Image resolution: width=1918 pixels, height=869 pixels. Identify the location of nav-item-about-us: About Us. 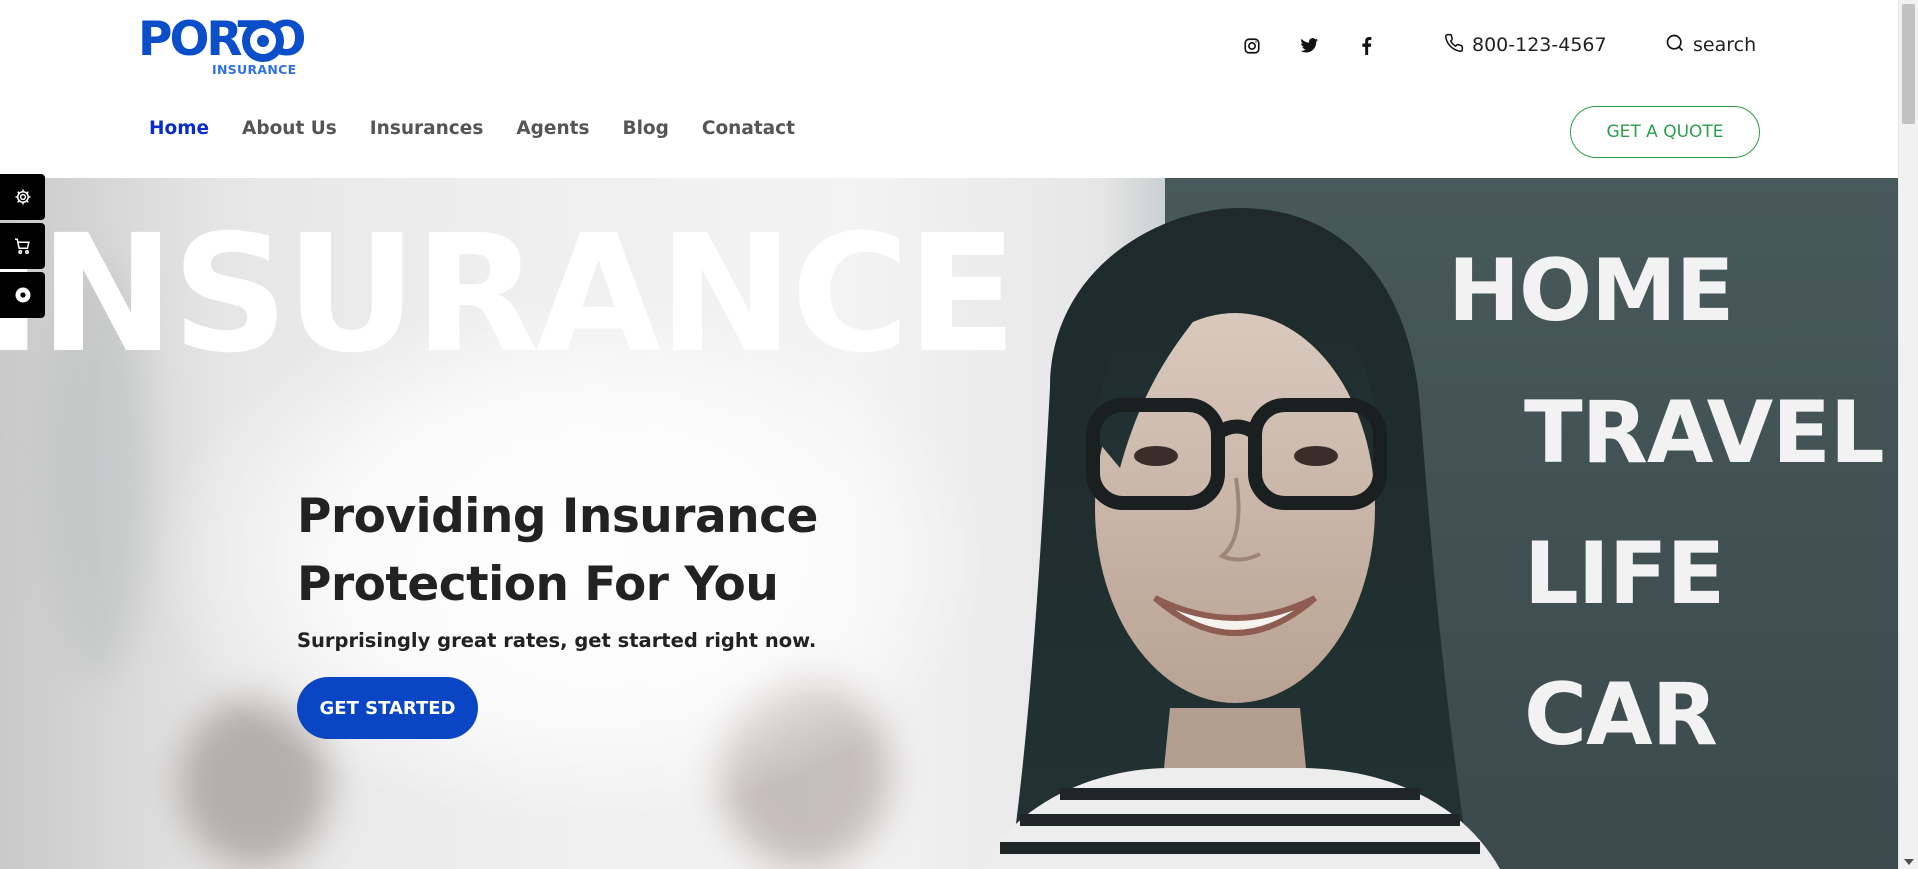
(289, 128).